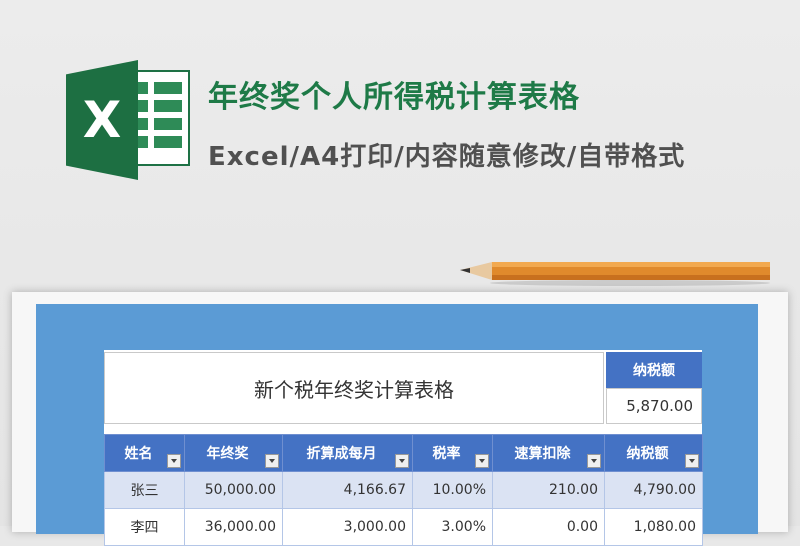  I want to click on column-header-deduction: 速算扣除, so click(548, 453).